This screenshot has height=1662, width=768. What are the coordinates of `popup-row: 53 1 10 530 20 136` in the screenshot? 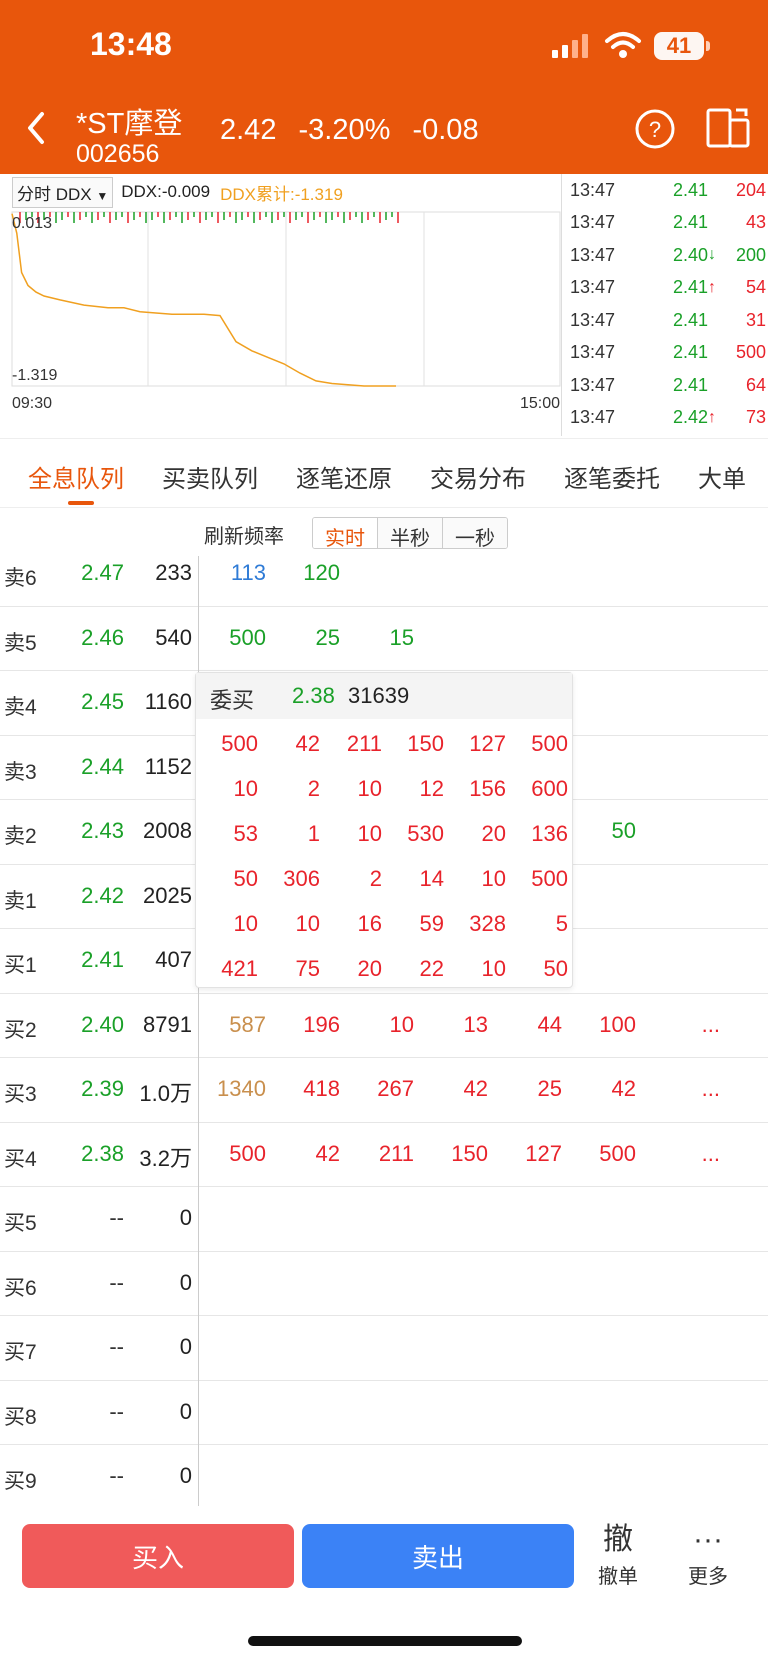 It's located at (384, 837).